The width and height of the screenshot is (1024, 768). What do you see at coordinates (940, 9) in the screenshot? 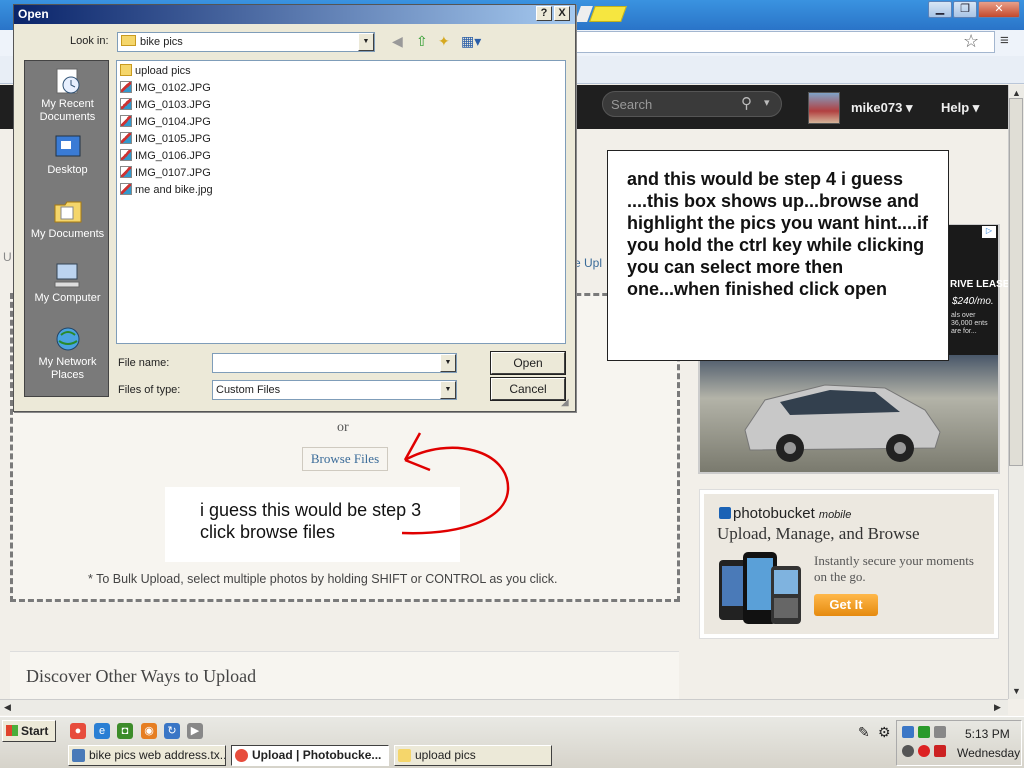
I see `minimize-window-button: ▁` at bounding box center [940, 9].